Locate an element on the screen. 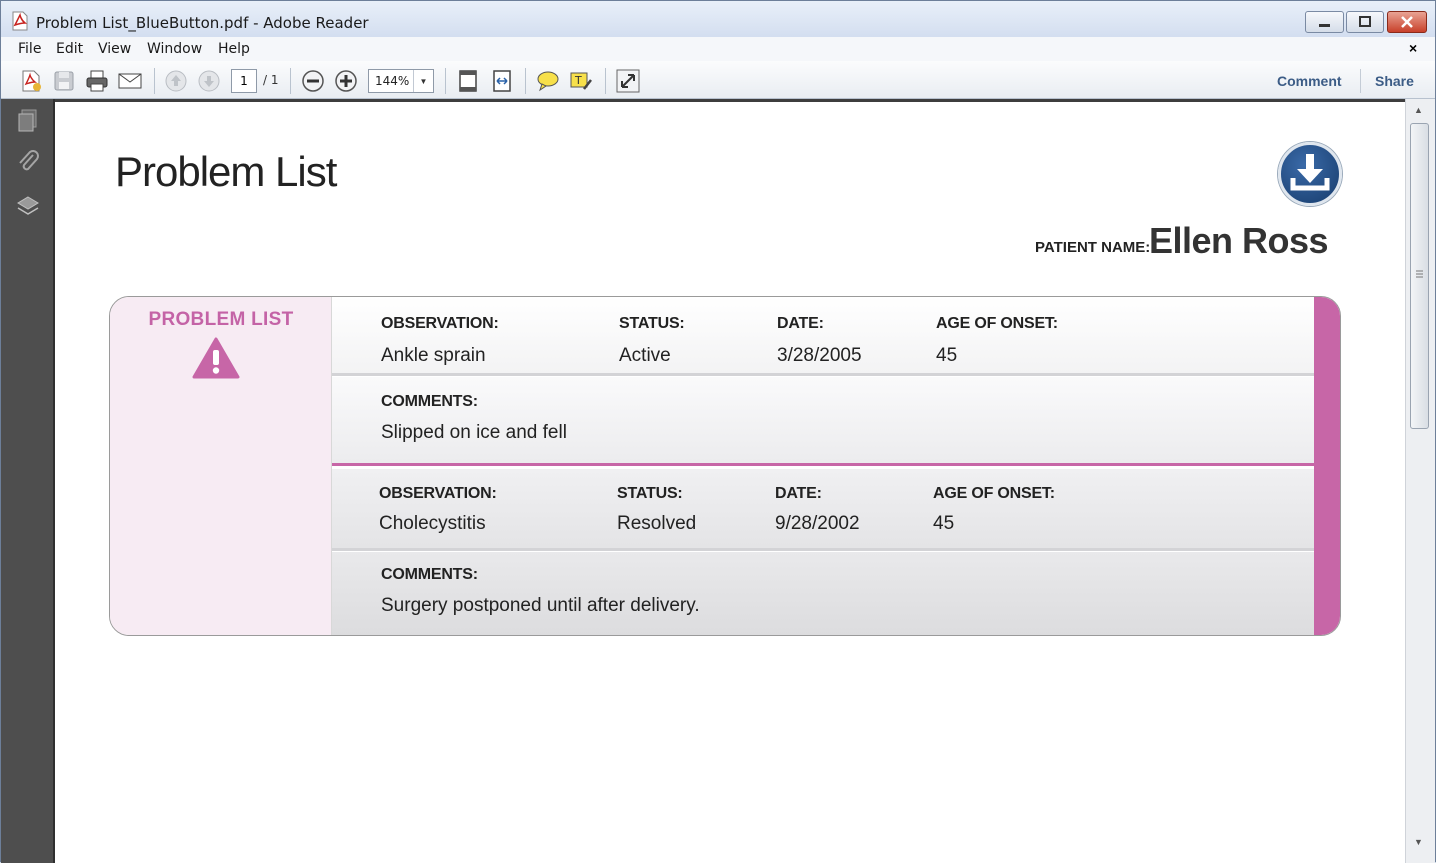 The image size is (1436, 863). scroll-down-arrow-icon: ▼ is located at coordinates (1418, 842).